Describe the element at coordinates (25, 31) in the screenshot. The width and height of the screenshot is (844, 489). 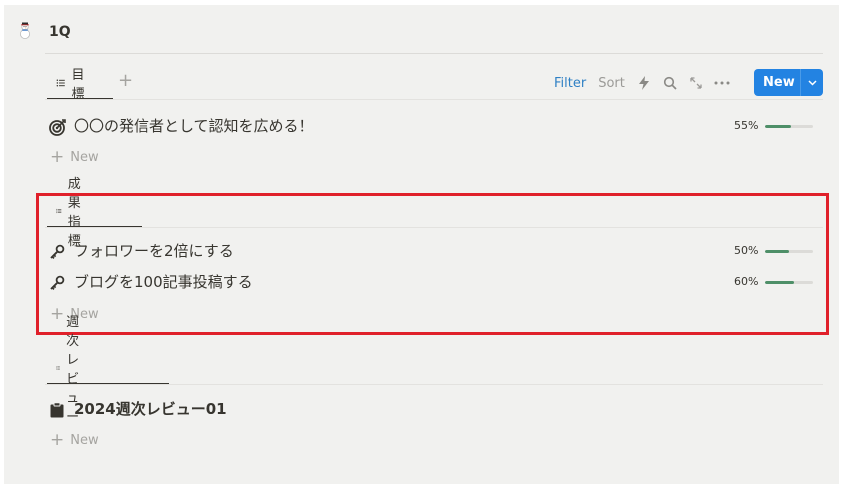
I see `snowman-icon` at that location.